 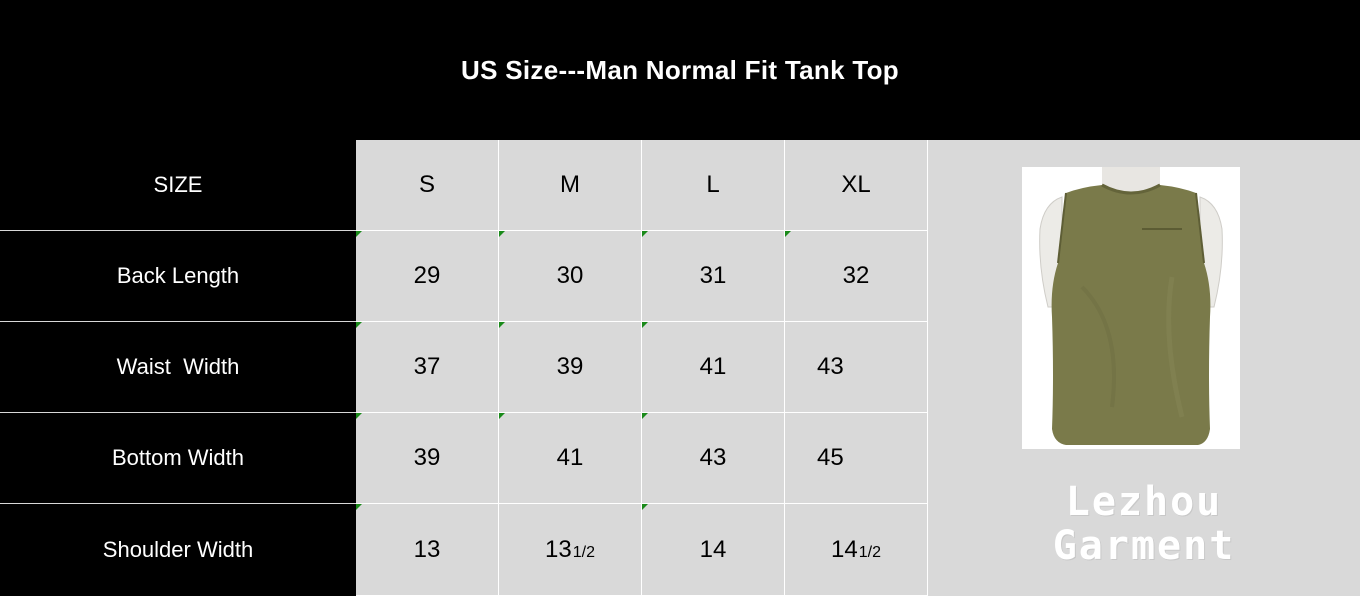 What do you see at coordinates (713, 550) in the screenshot?
I see `table-cell: 14` at bounding box center [713, 550].